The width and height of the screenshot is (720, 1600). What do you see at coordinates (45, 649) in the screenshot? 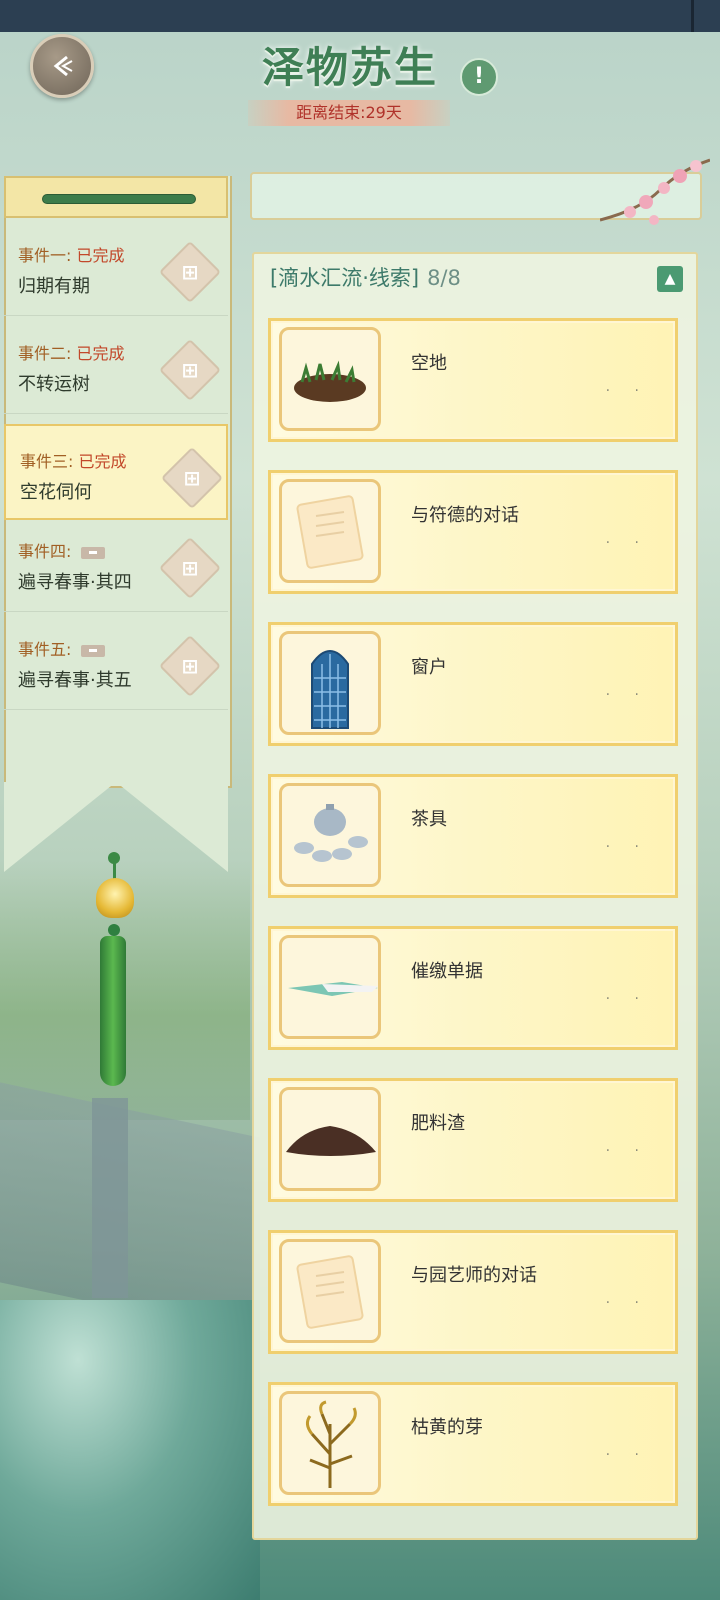
I see `event-number: 事件五:` at bounding box center [45, 649].